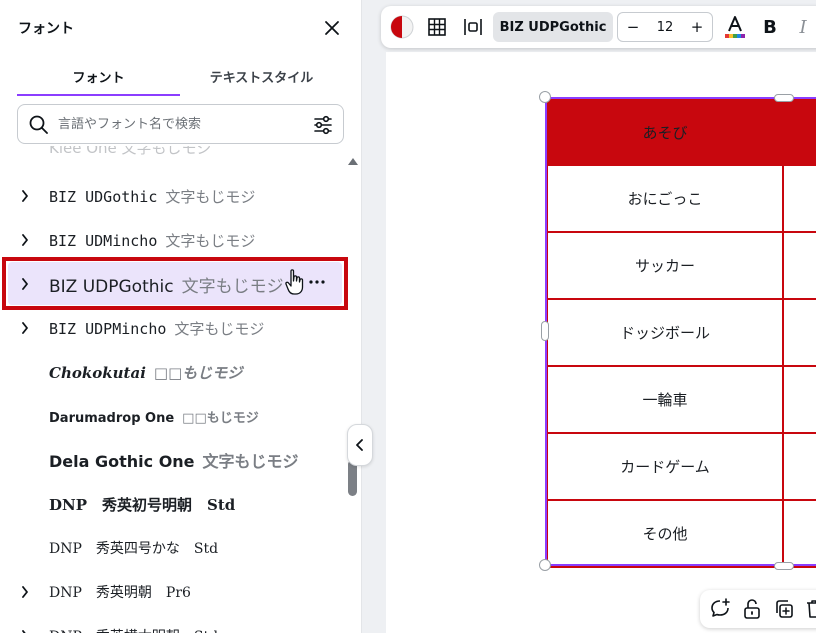 This screenshot has height=633, width=816. What do you see at coordinates (133, 548) in the screenshot?
I see `font-name: DNP 秀英四号かな Std` at bounding box center [133, 548].